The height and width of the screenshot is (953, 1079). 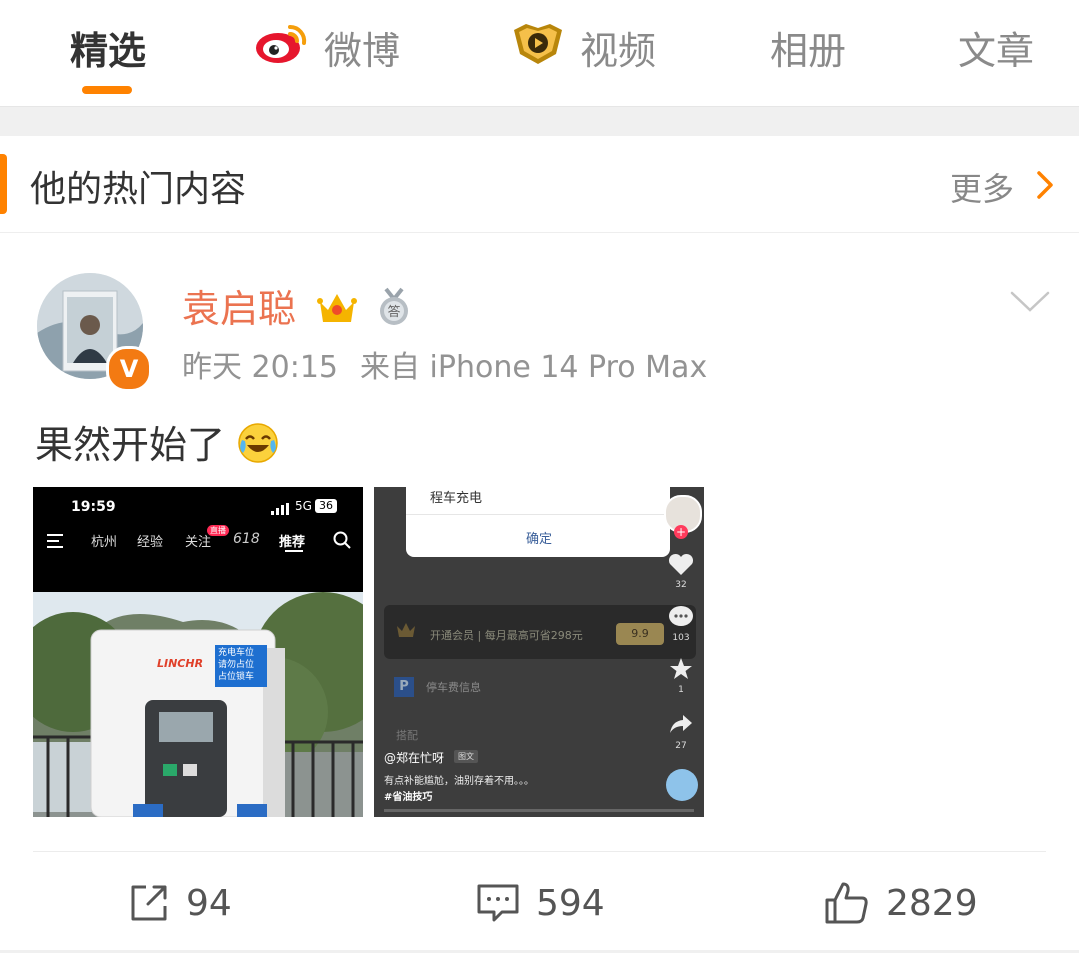 What do you see at coordinates (180, 663) in the screenshot?
I see `charger-brand: LINCHR` at bounding box center [180, 663].